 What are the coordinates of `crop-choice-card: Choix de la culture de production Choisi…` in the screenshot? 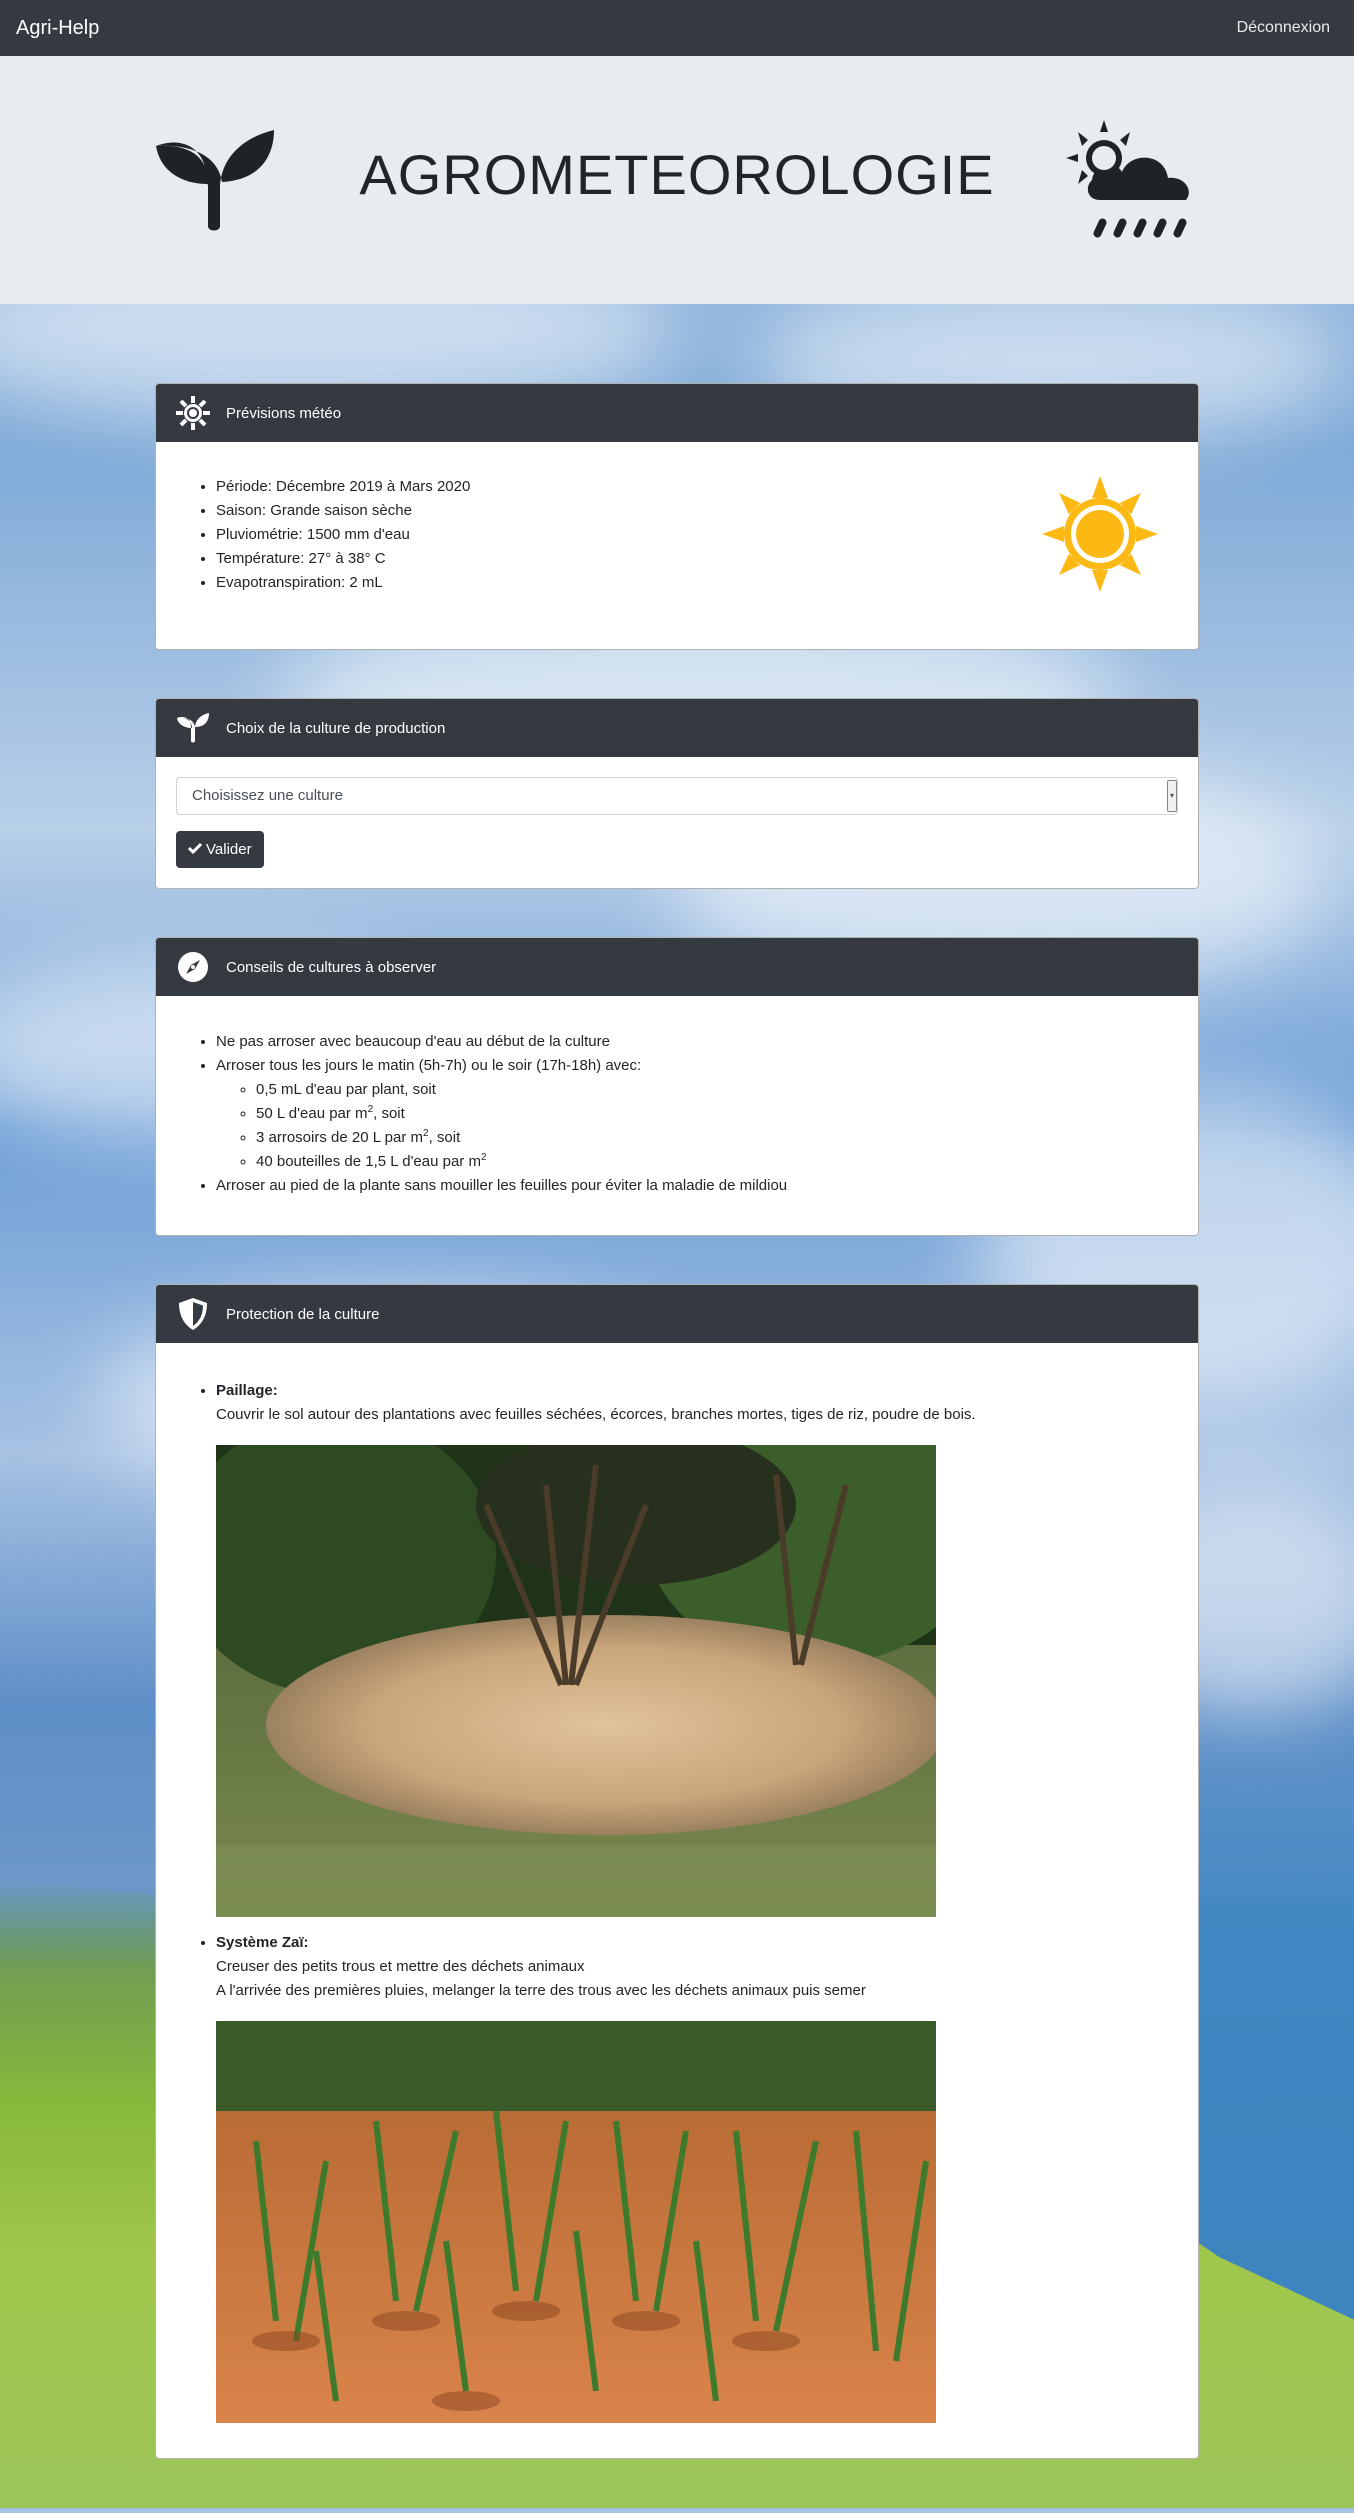 It's located at (677, 793).